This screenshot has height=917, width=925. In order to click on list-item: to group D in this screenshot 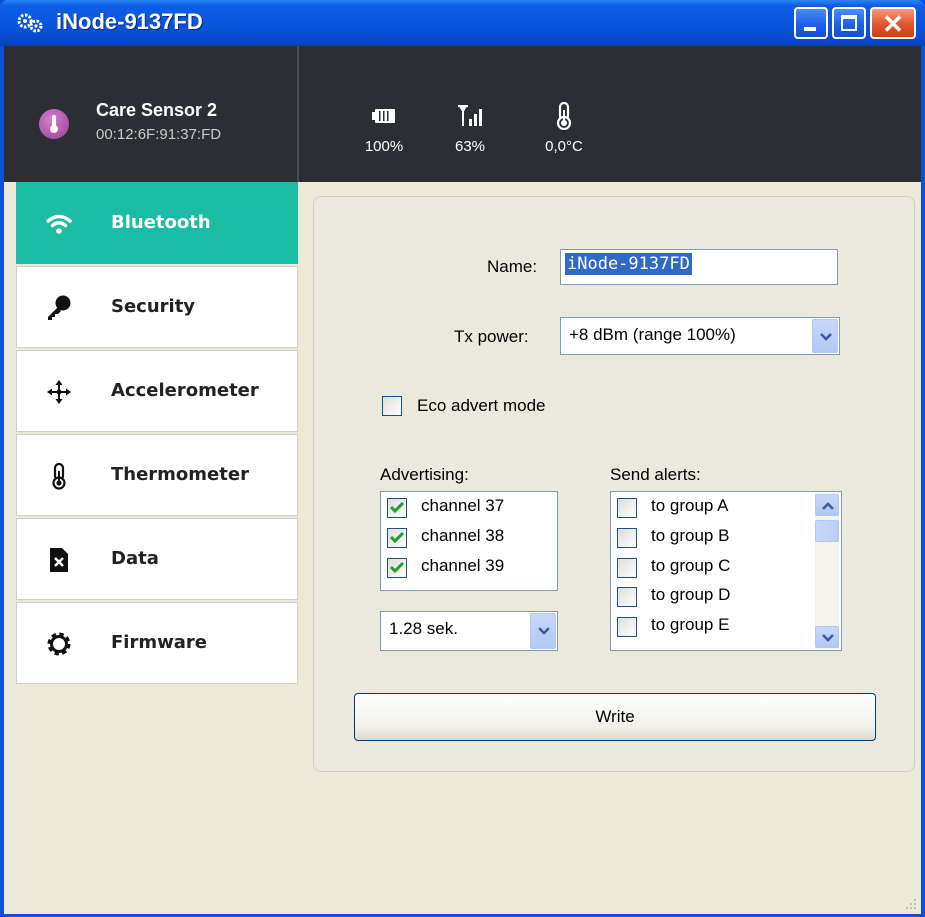, I will do `click(717, 599)`.